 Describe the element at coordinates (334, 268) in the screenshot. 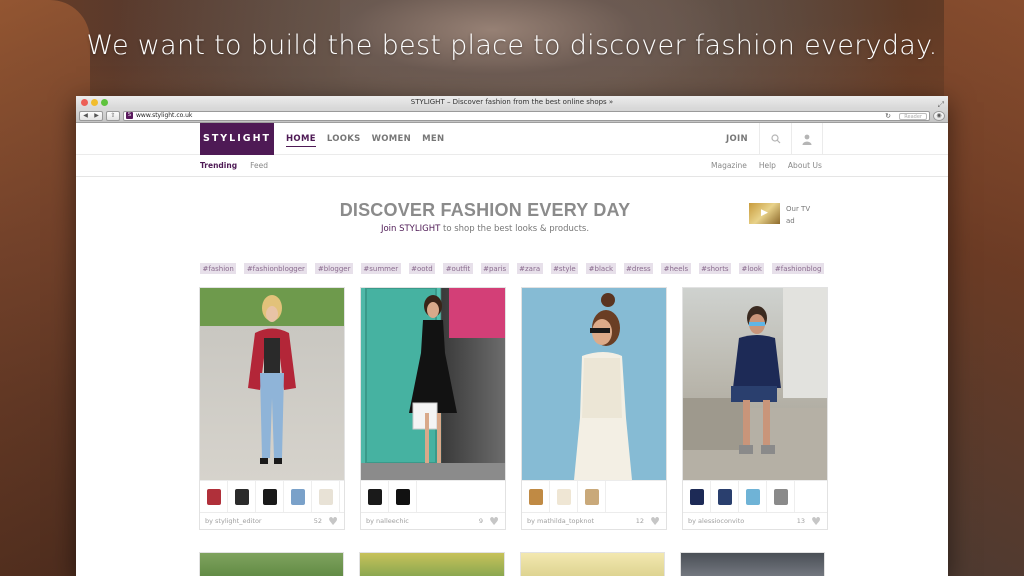

I see `tag-chip: #blogger` at that location.